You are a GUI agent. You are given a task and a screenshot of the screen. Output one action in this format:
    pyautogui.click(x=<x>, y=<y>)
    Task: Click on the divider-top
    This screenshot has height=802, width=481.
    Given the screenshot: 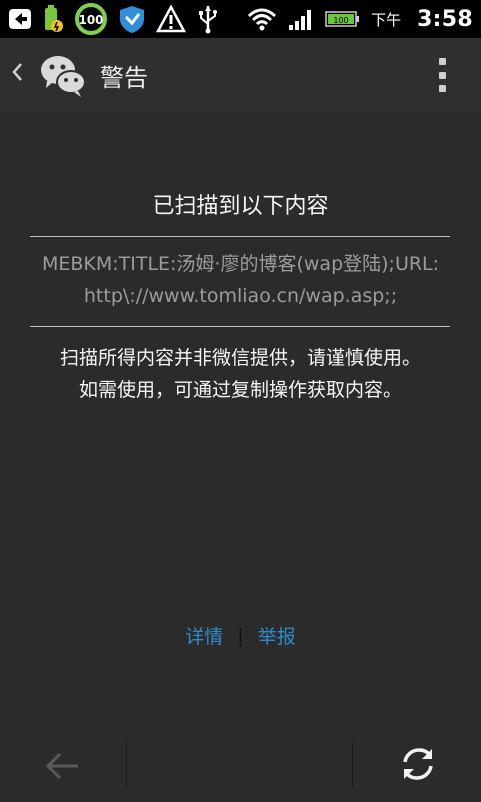 What is the action you would take?
    pyautogui.click(x=240, y=236)
    